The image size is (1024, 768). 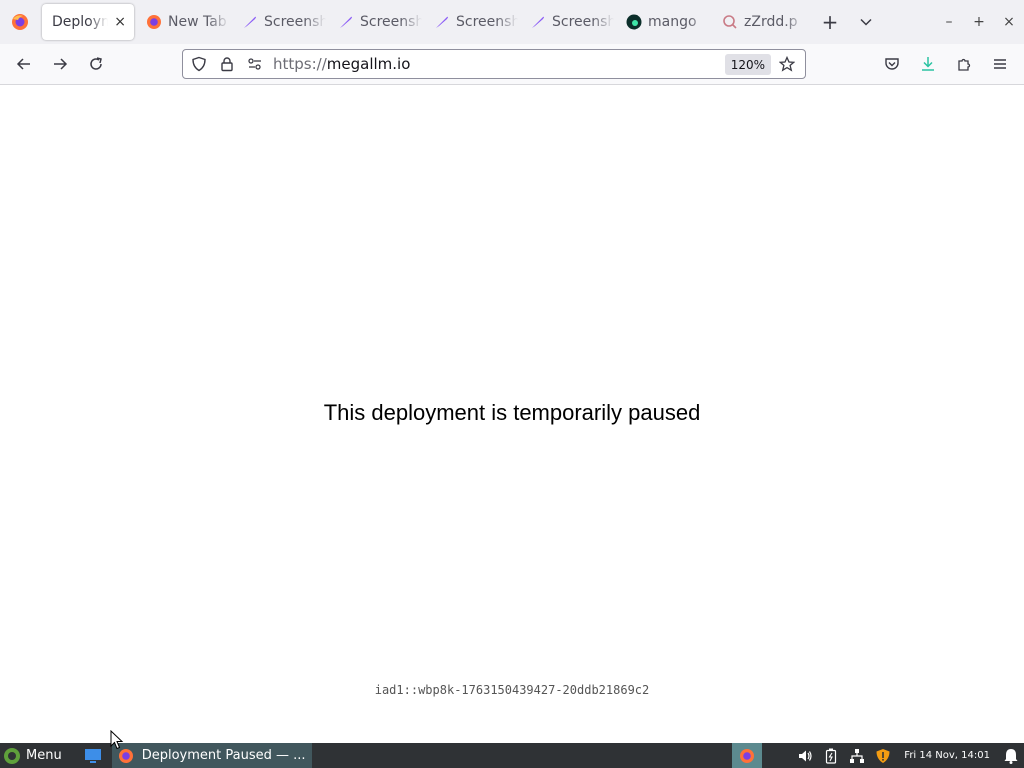 I want to click on chevron-down-icon, so click(x=866, y=22).